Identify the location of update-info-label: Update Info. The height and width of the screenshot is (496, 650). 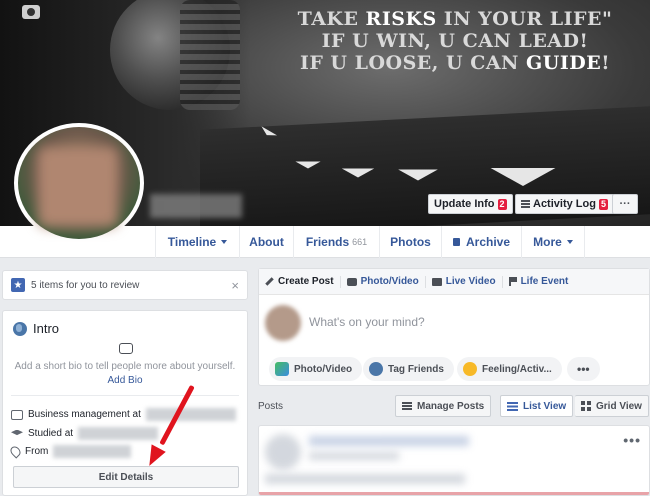
(464, 204).